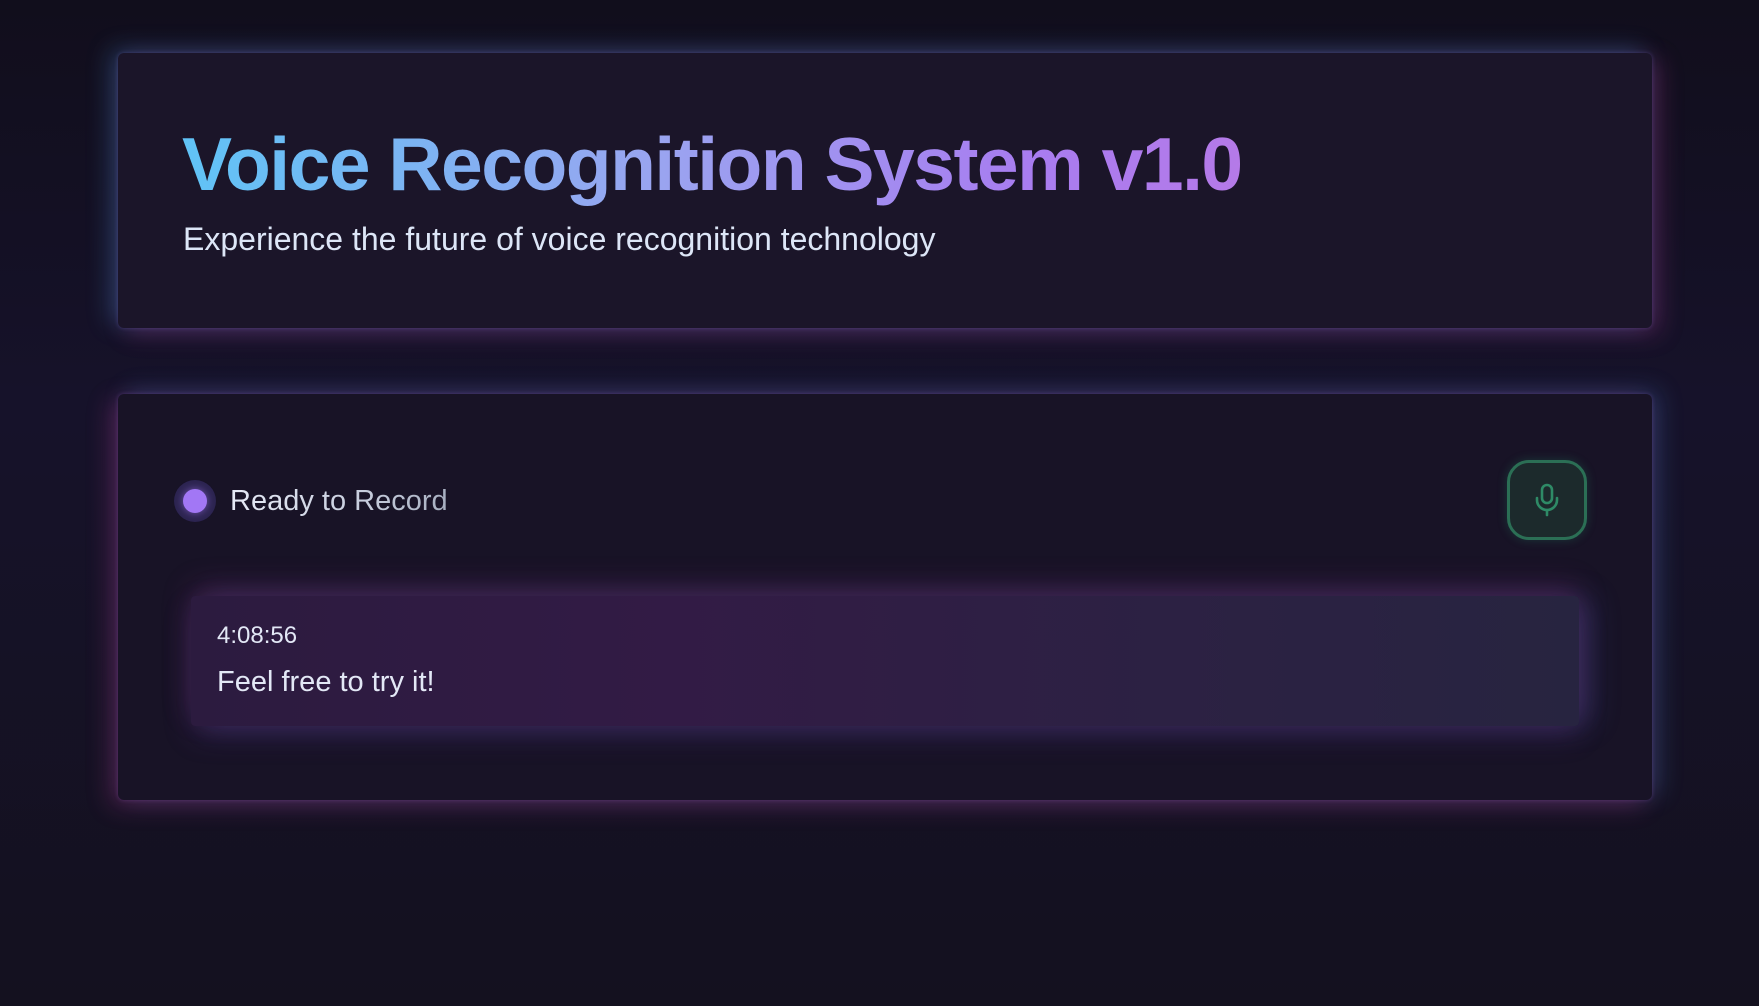 This screenshot has height=1006, width=1759. What do you see at coordinates (326, 682) in the screenshot?
I see `transcript-text: Feel free to try it!` at bounding box center [326, 682].